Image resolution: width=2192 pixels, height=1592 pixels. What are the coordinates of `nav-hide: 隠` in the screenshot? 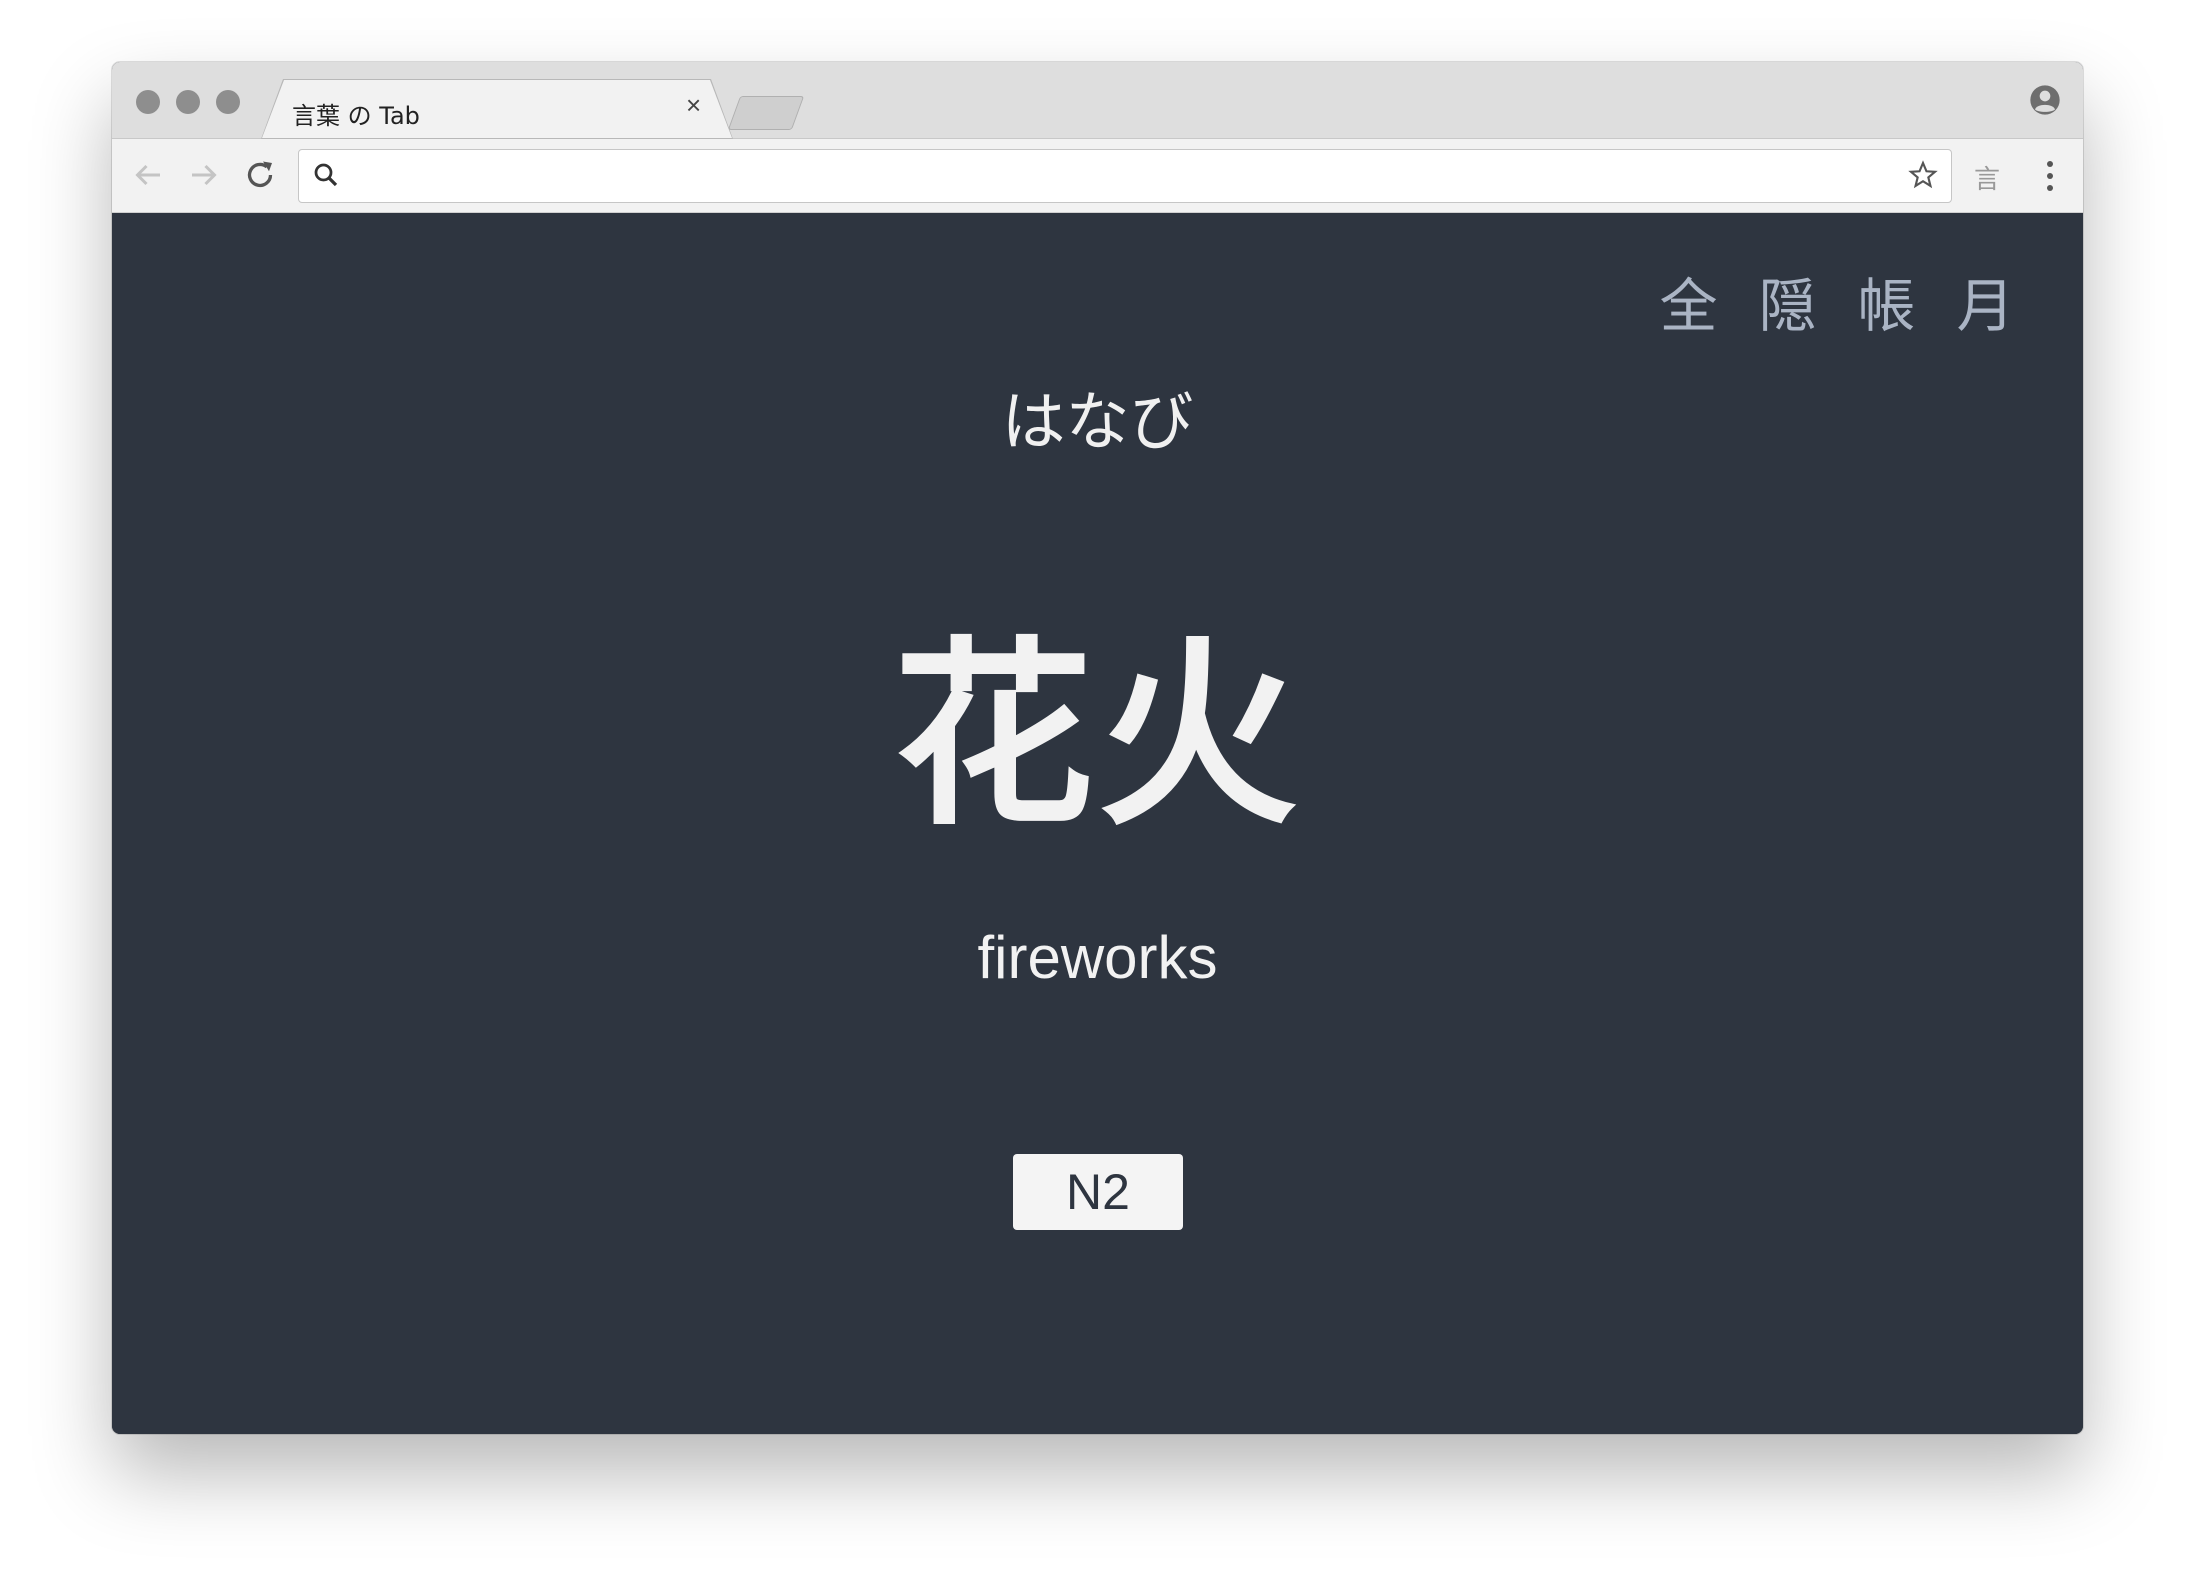 It's located at (1787, 301).